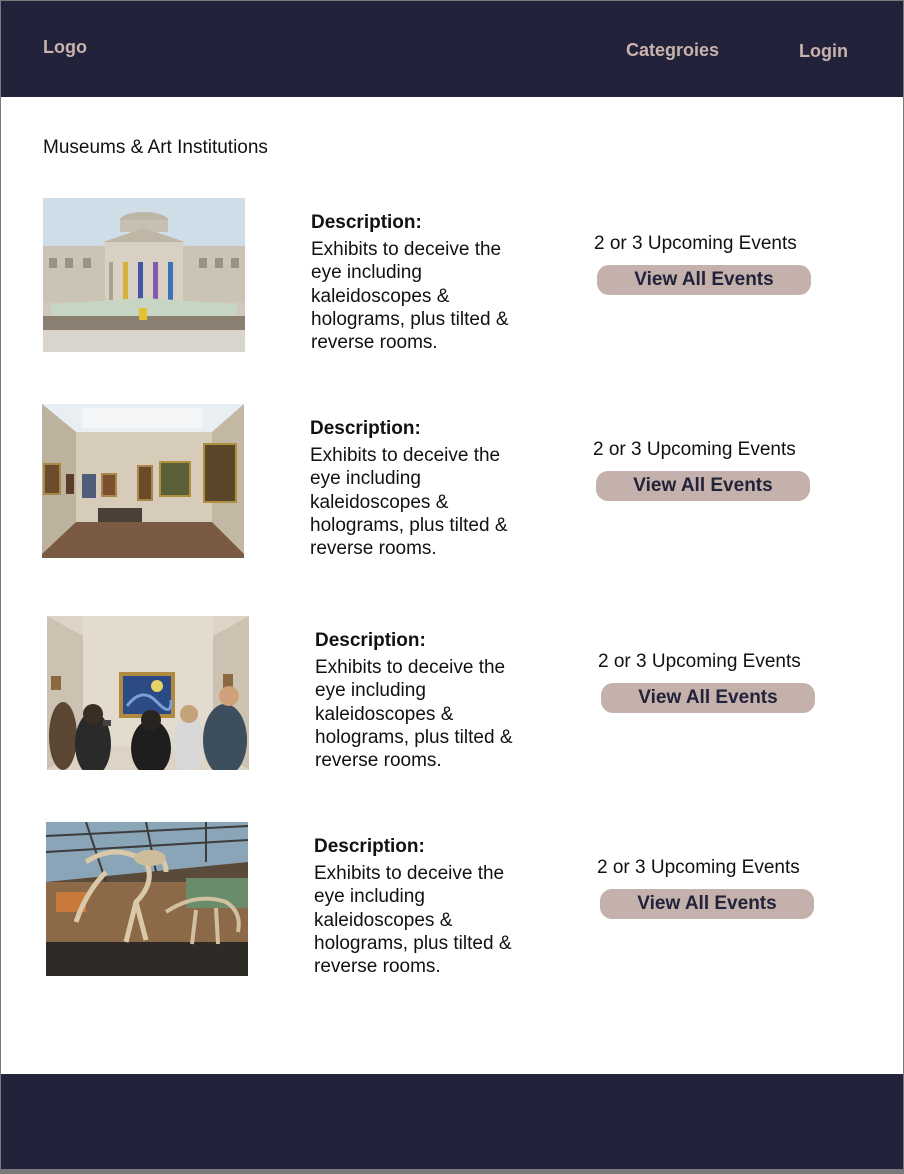  Describe the element at coordinates (148, 693) in the screenshot. I see `gallery-visitors-image` at that location.